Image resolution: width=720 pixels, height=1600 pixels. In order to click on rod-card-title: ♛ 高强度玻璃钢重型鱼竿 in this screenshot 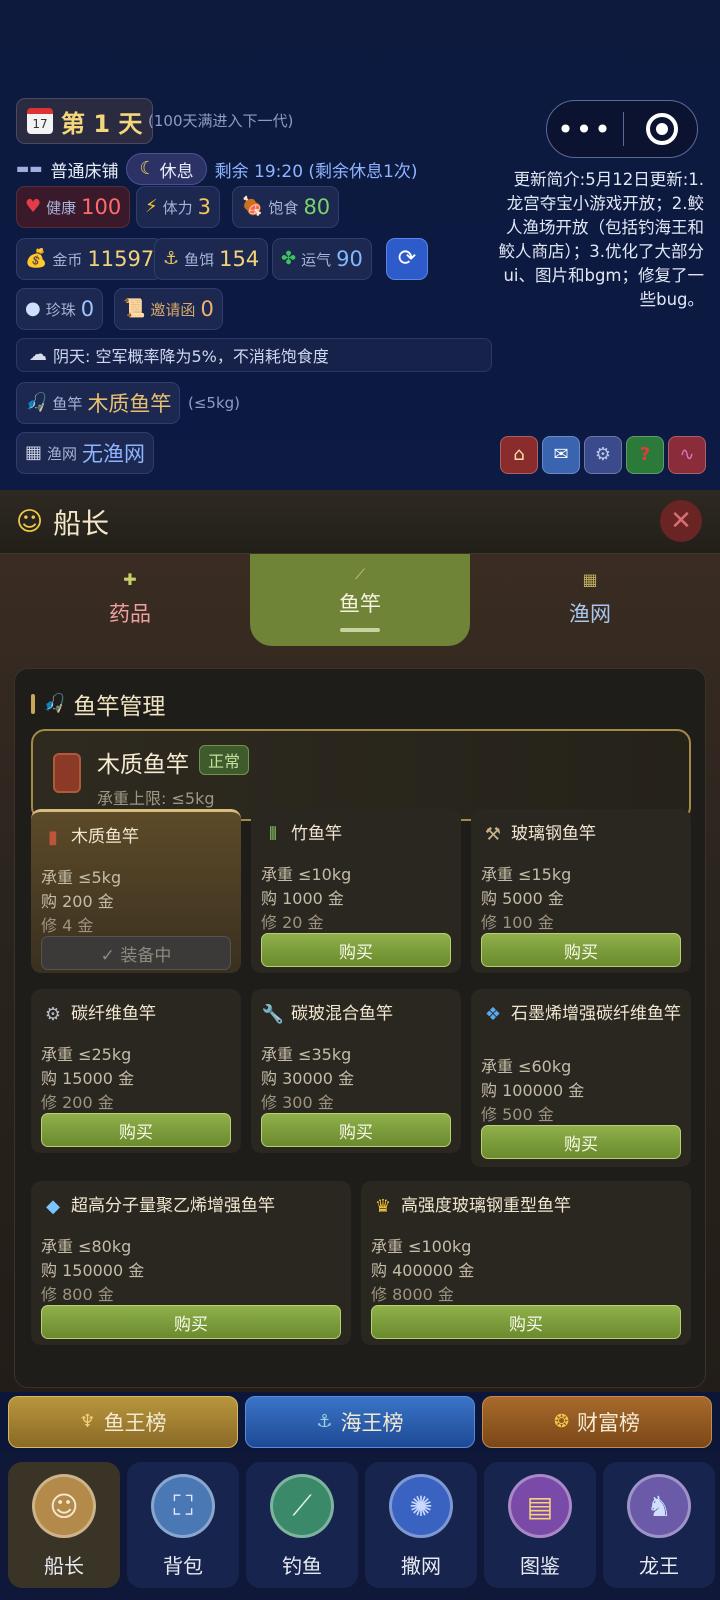, I will do `click(471, 1207)`.